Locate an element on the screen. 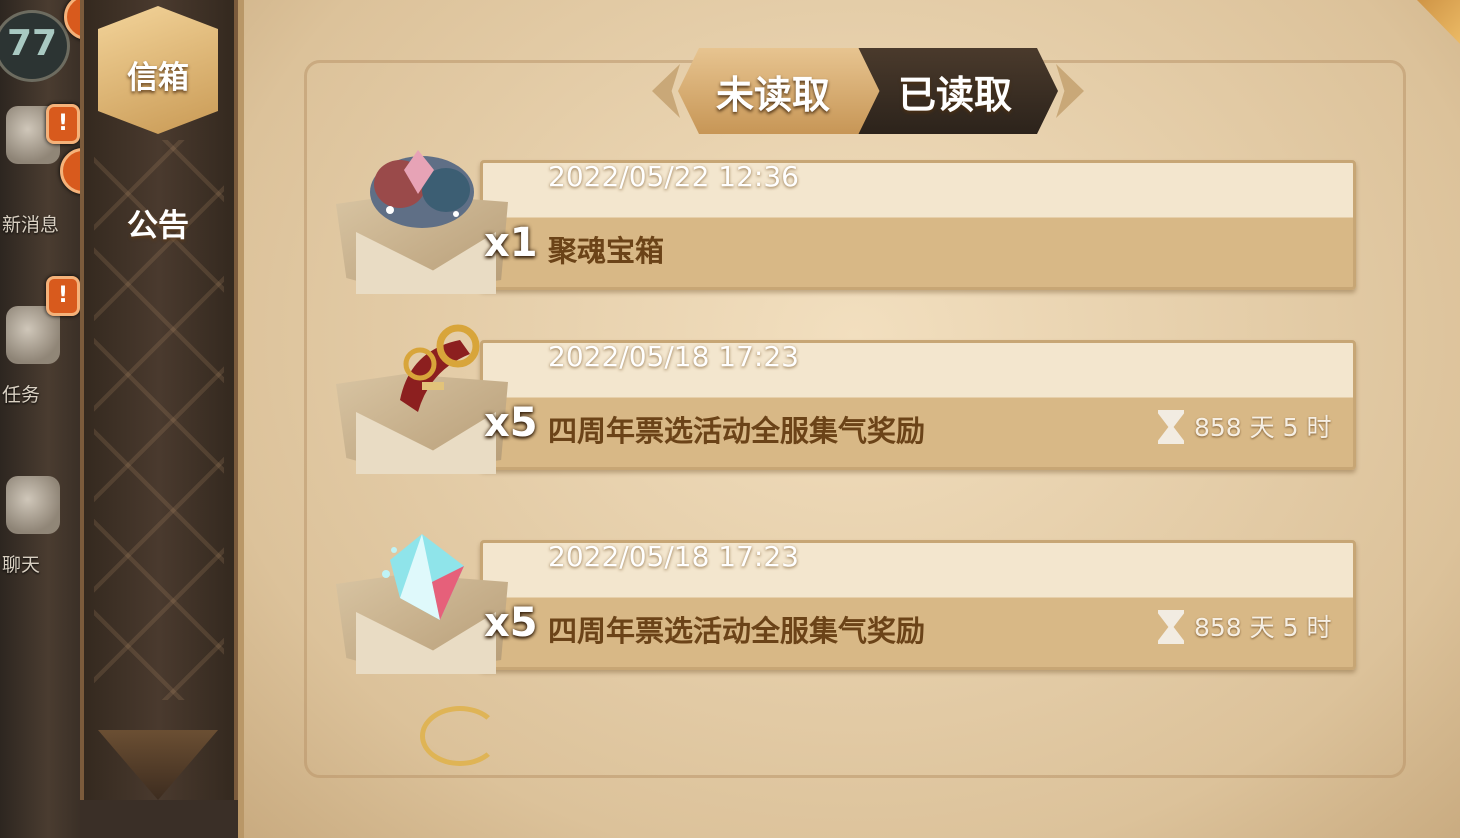 This screenshot has width=1460, height=838. read-state-toggle: 未读取 已读取 is located at coordinates (868, 91).